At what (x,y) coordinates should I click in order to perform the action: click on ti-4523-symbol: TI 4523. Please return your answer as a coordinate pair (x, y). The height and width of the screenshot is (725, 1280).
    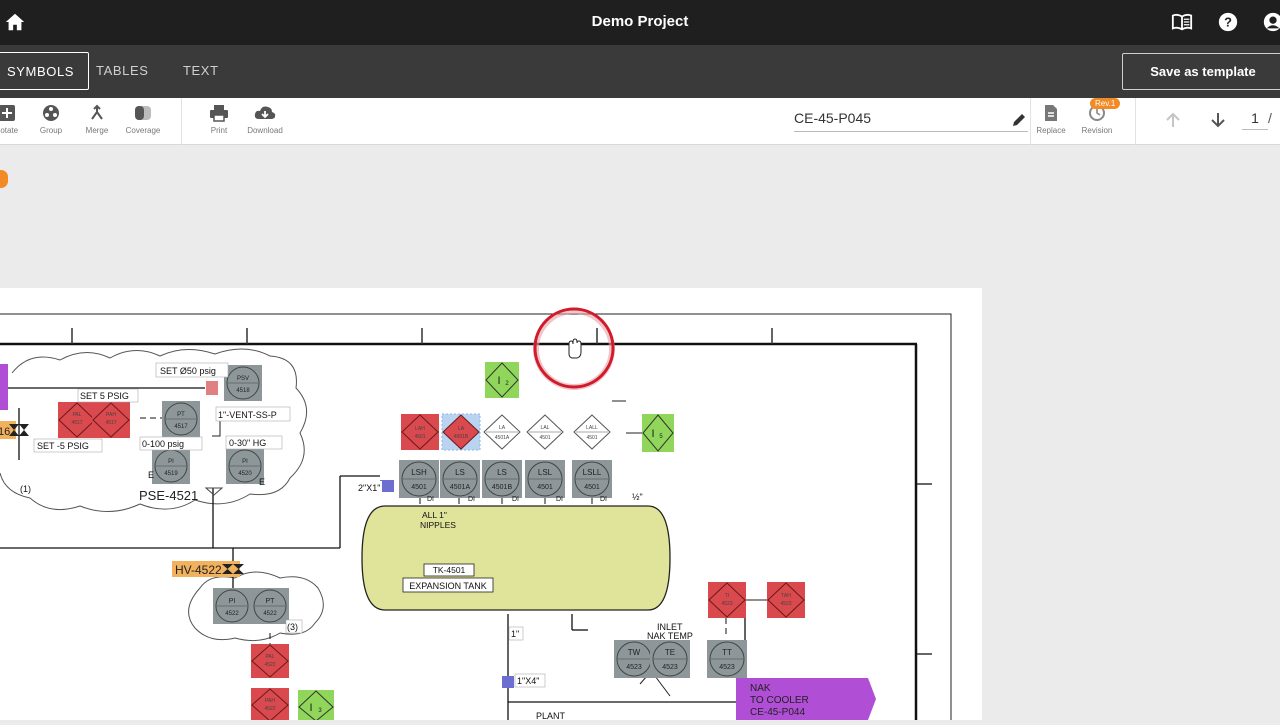
    Looking at the image, I should click on (727, 600).